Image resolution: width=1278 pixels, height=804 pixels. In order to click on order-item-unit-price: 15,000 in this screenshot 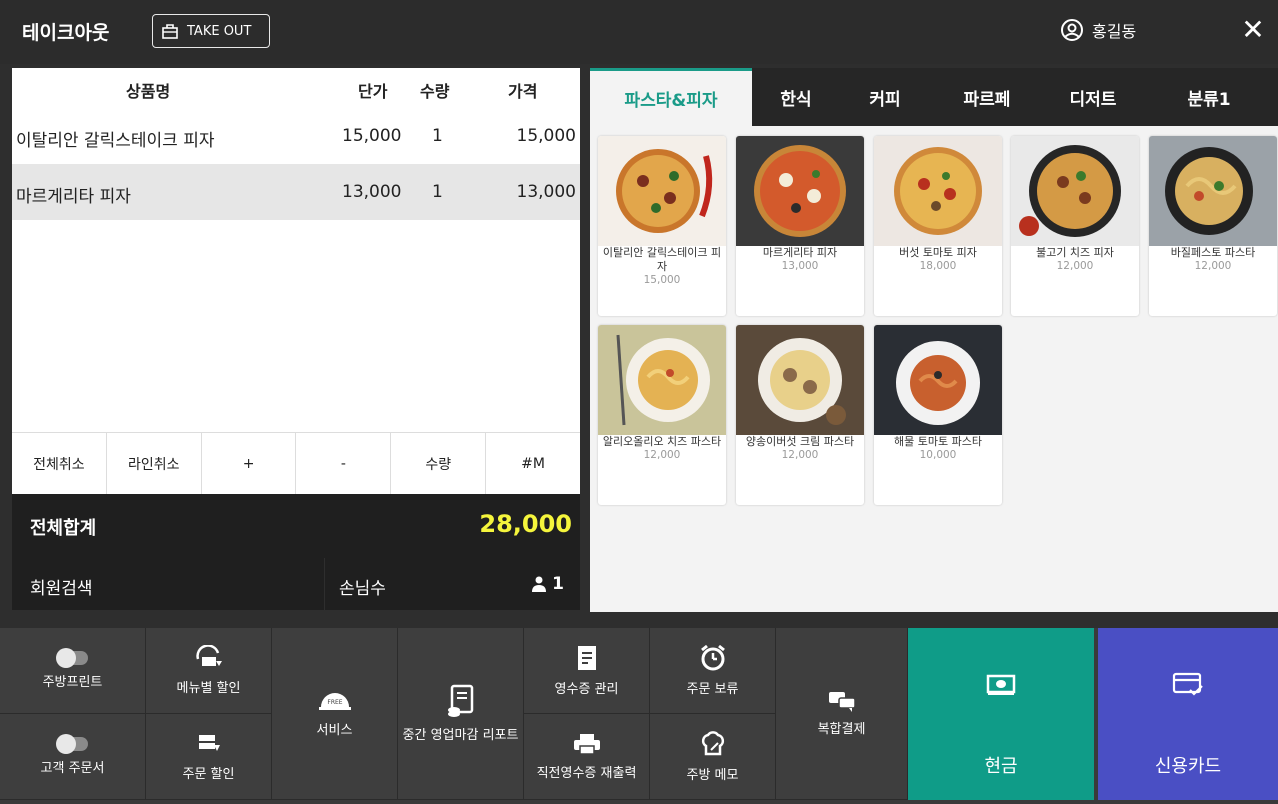, I will do `click(372, 136)`.